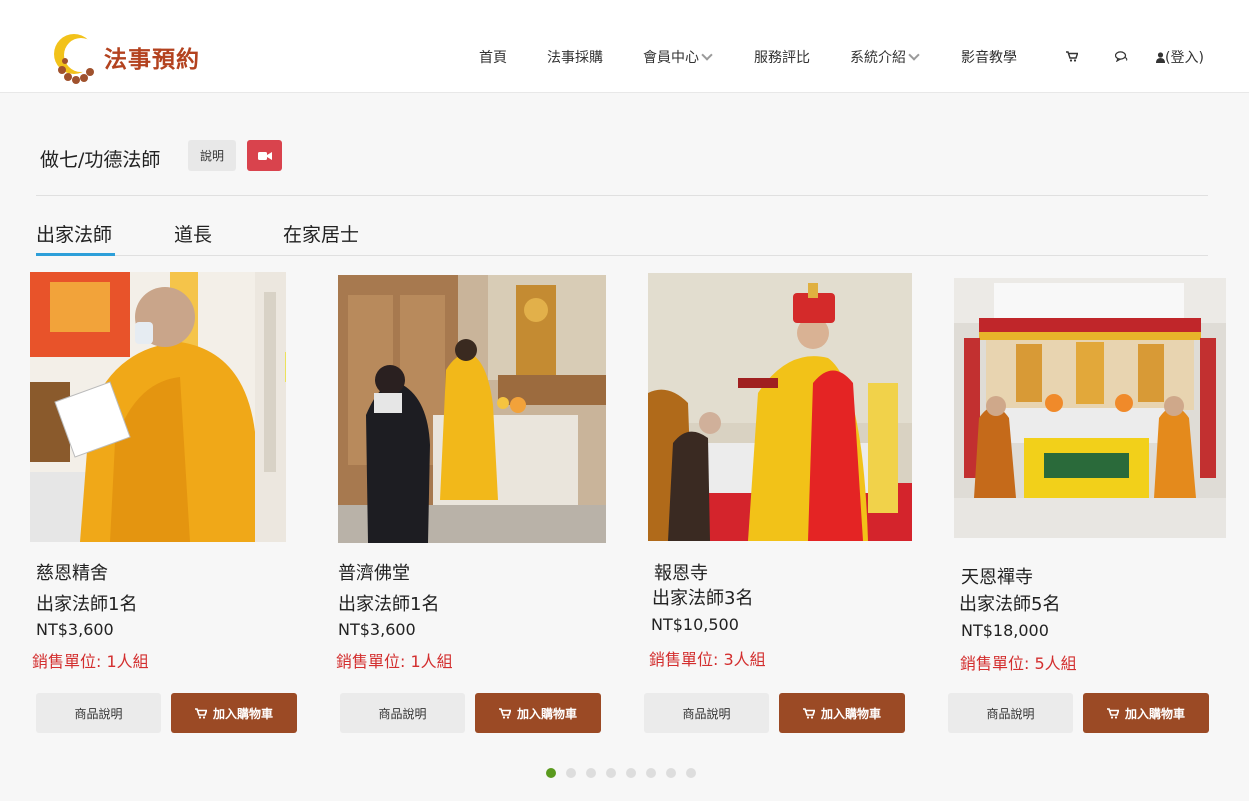  What do you see at coordinates (671, 58) in the screenshot?
I see `nav-member-label: 會員中心` at bounding box center [671, 58].